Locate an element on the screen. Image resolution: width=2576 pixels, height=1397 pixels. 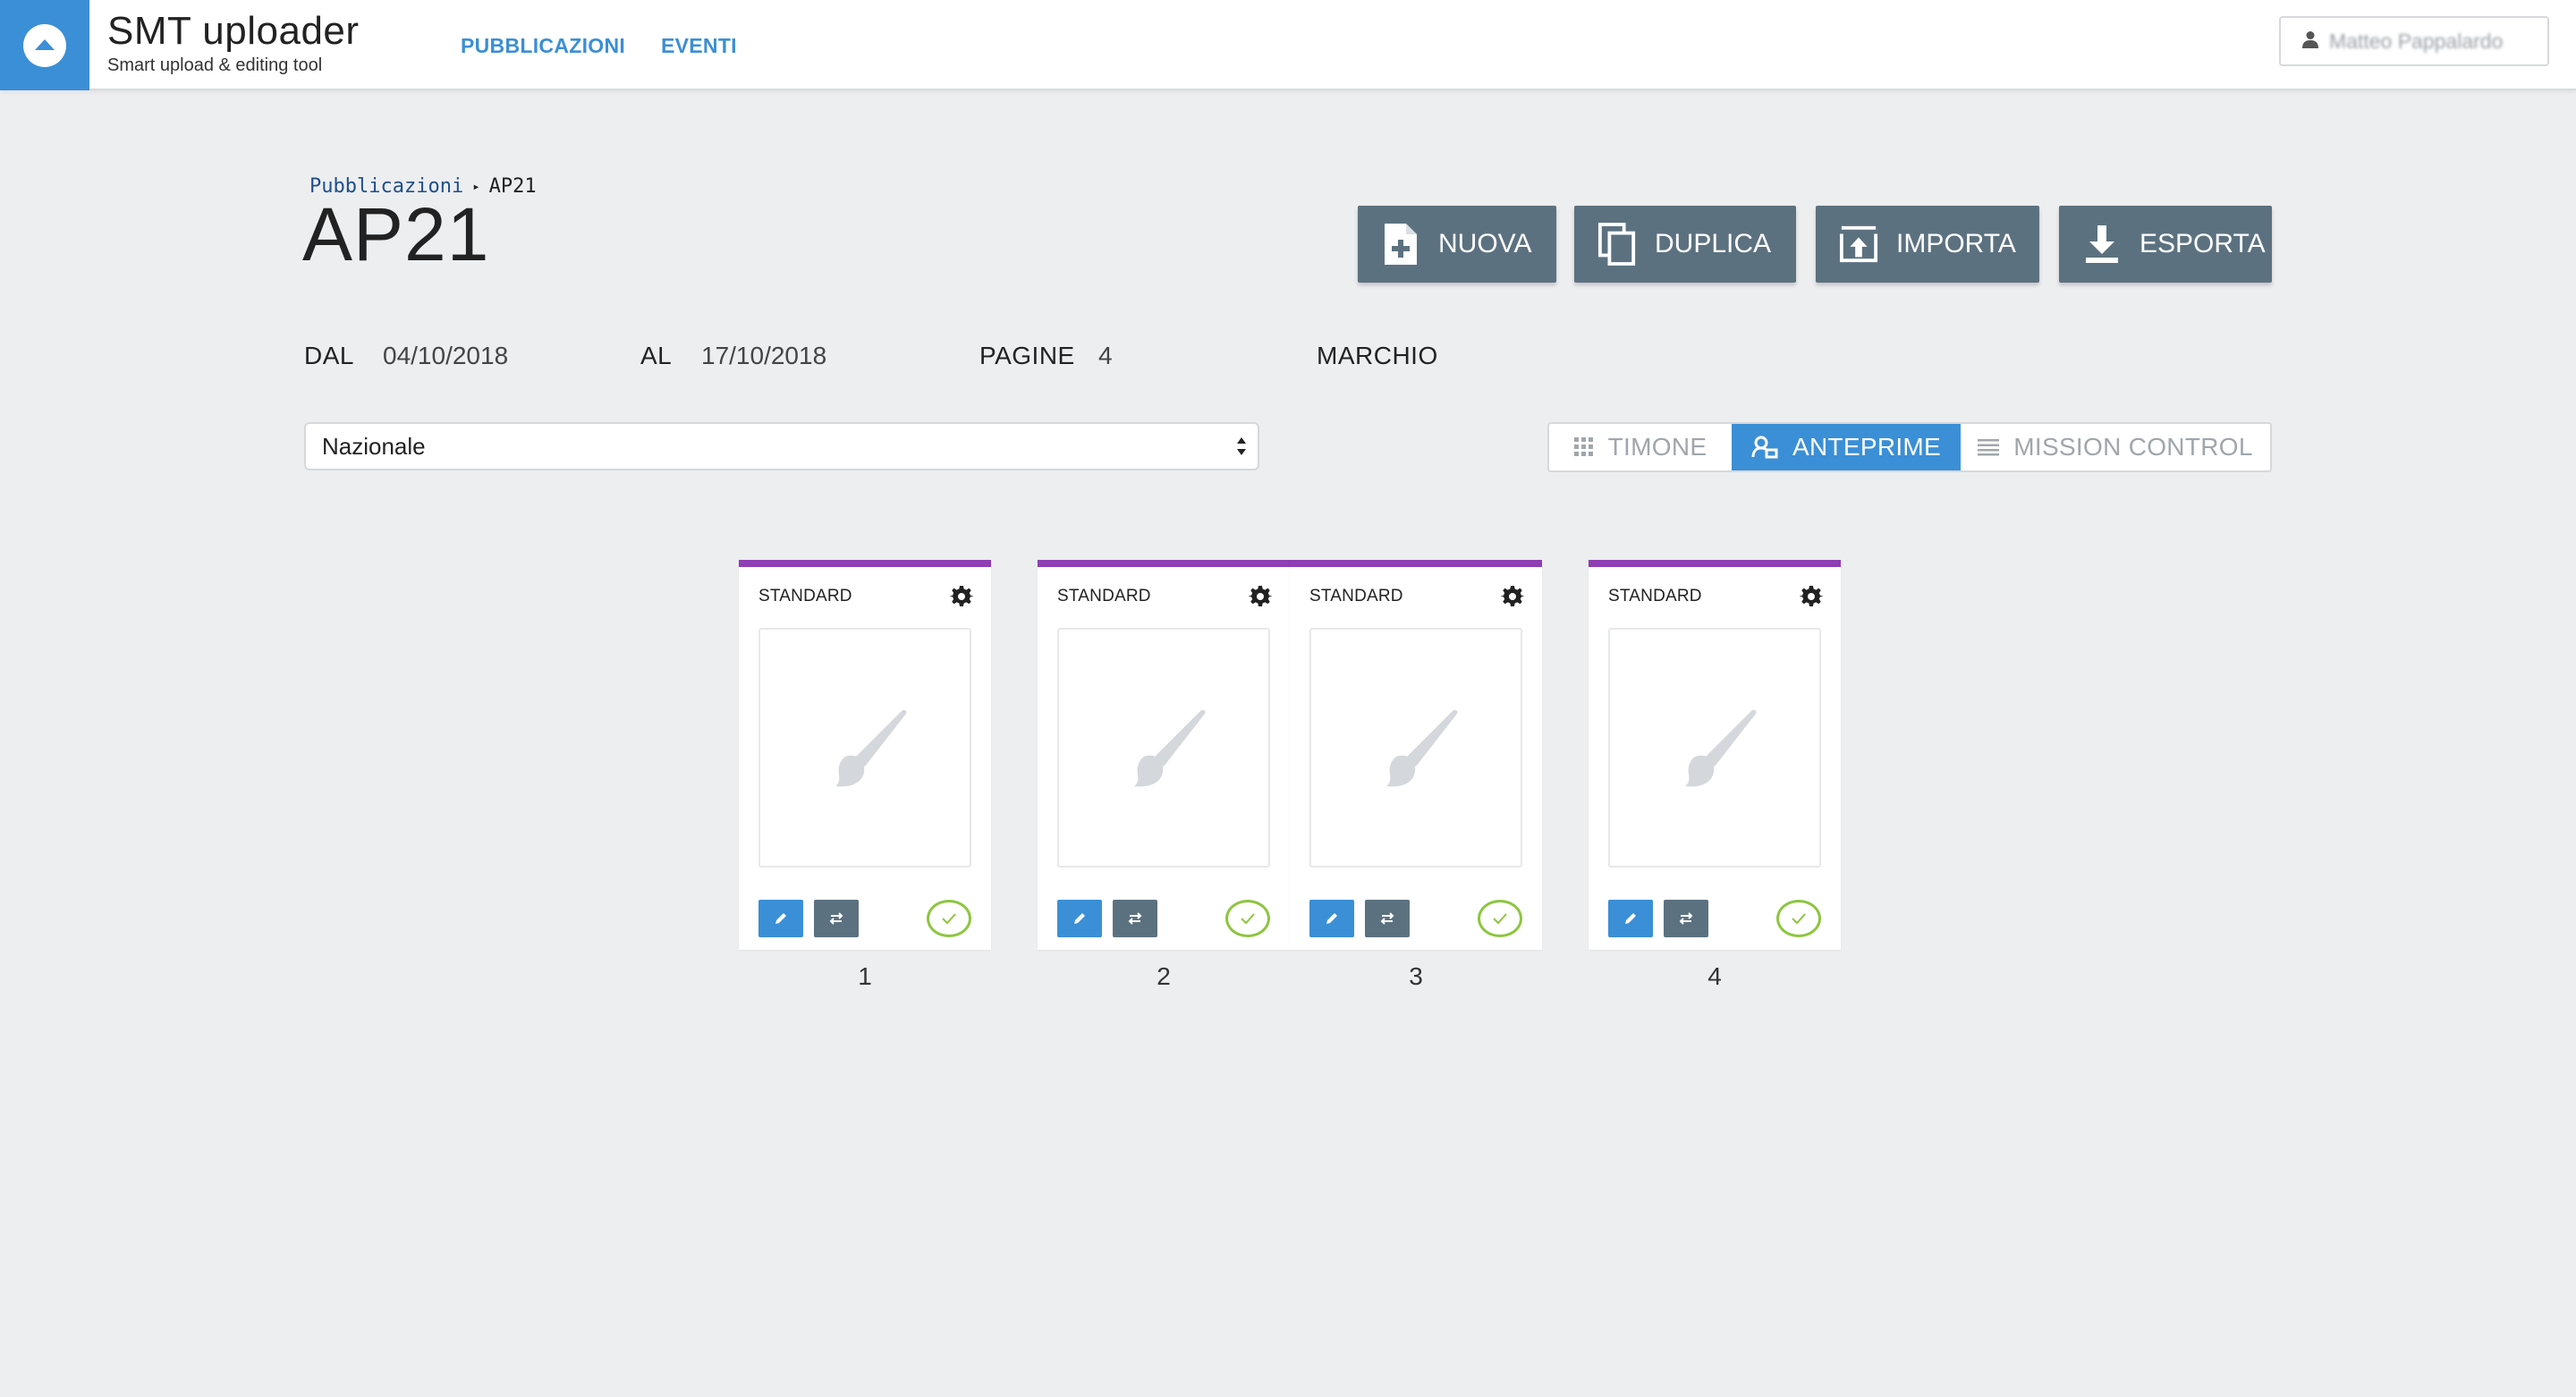
select-arrows-icon is located at coordinates (1241, 446).